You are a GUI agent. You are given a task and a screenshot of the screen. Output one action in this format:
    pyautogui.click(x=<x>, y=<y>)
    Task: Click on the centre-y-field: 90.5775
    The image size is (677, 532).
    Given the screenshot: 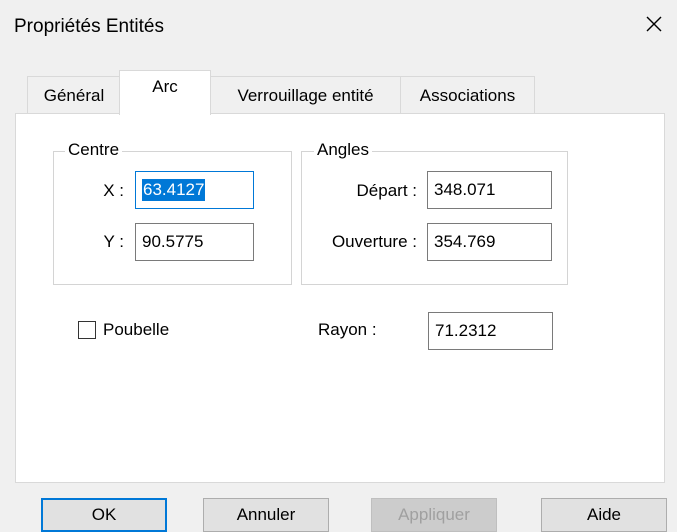 What is the action you would take?
    pyautogui.click(x=194, y=242)
    